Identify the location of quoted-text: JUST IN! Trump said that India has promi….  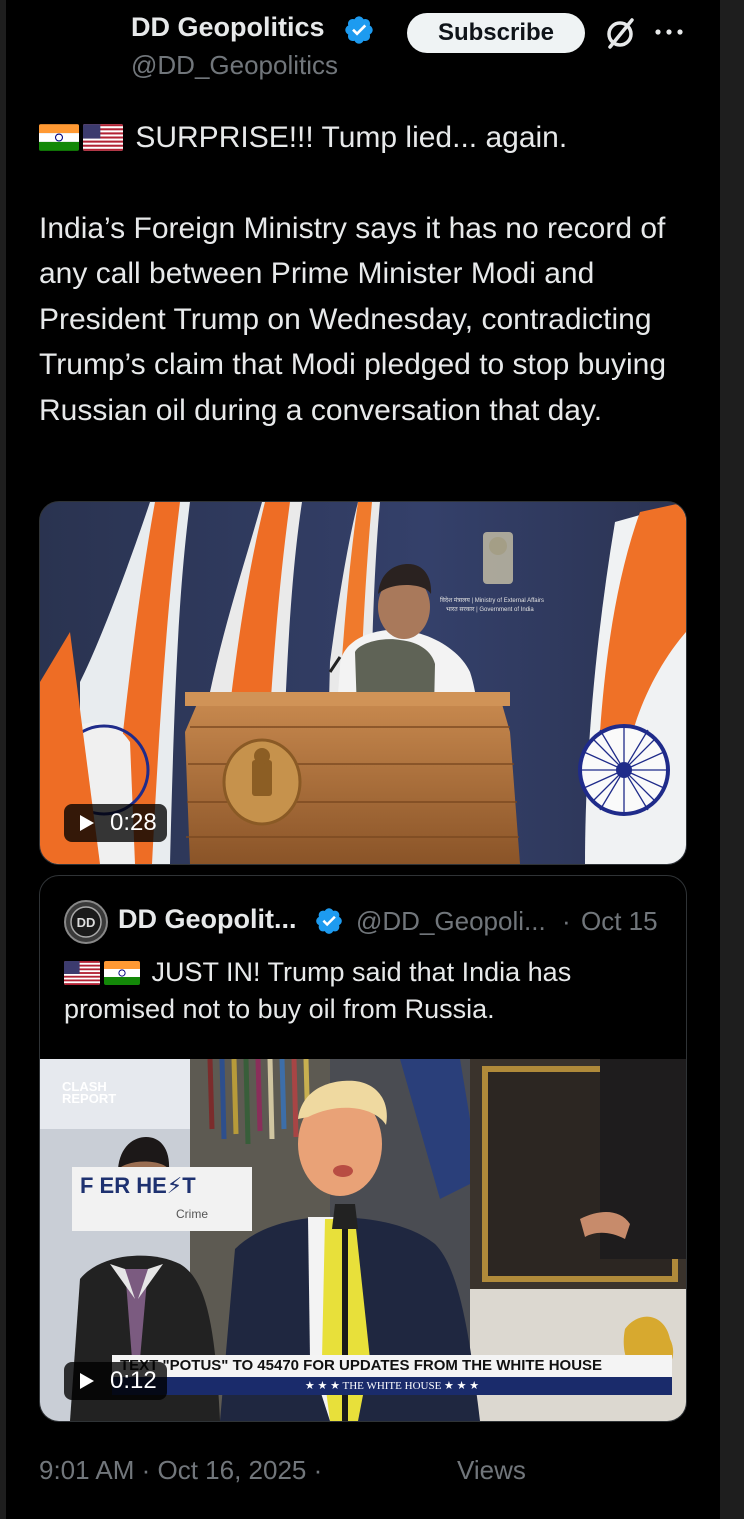
(364, 991).